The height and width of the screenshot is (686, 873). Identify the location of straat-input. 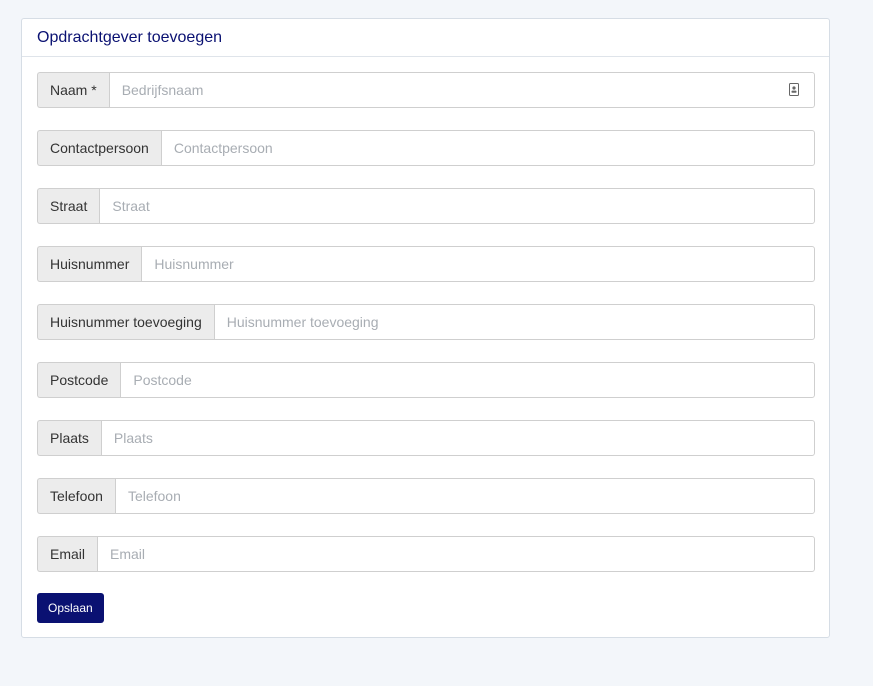
(457, 206).